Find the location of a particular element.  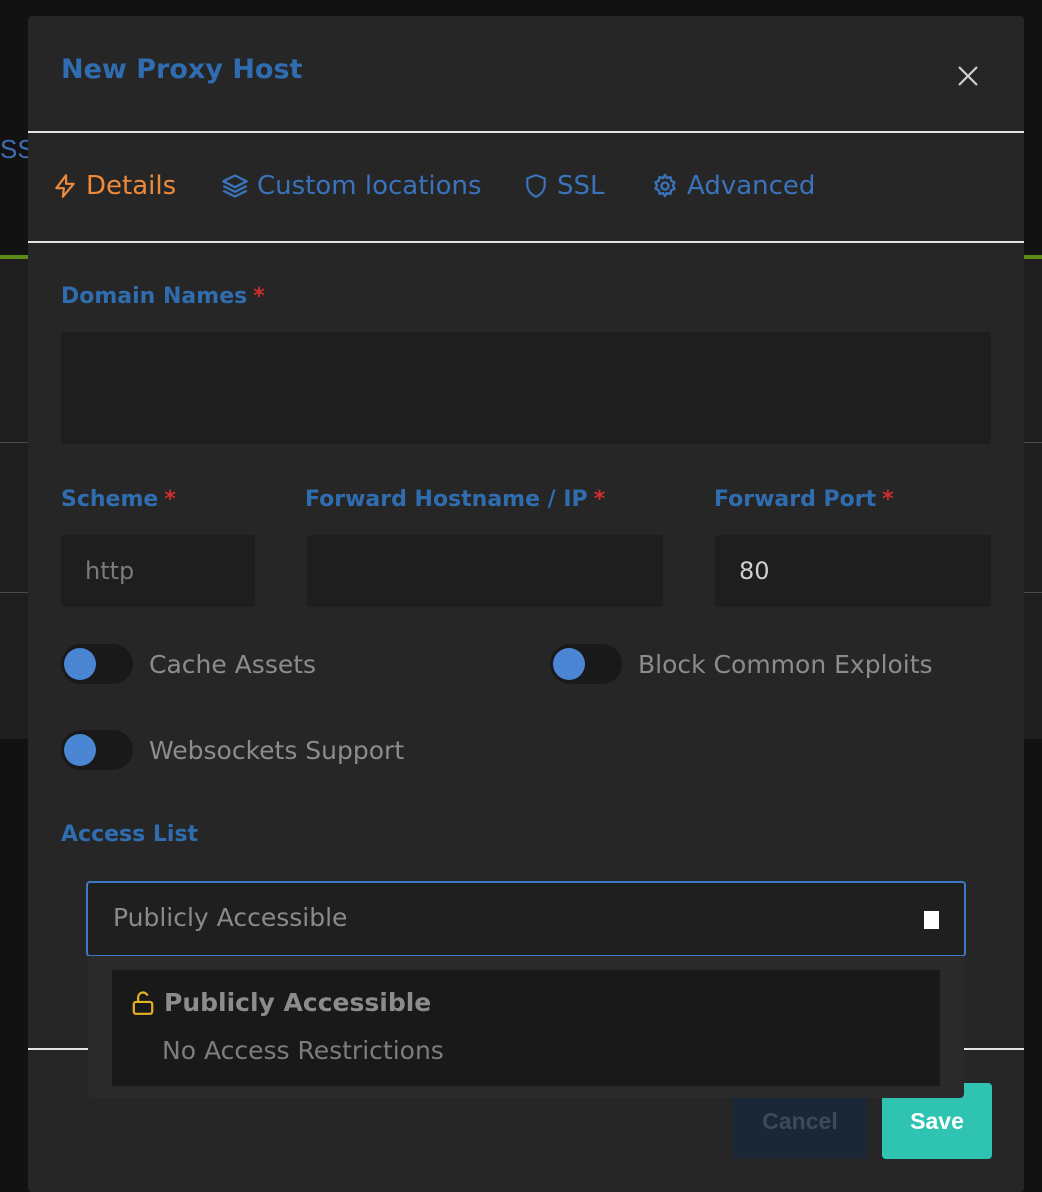

scheme-label: Scheme * is located at coordinates (118, 499).